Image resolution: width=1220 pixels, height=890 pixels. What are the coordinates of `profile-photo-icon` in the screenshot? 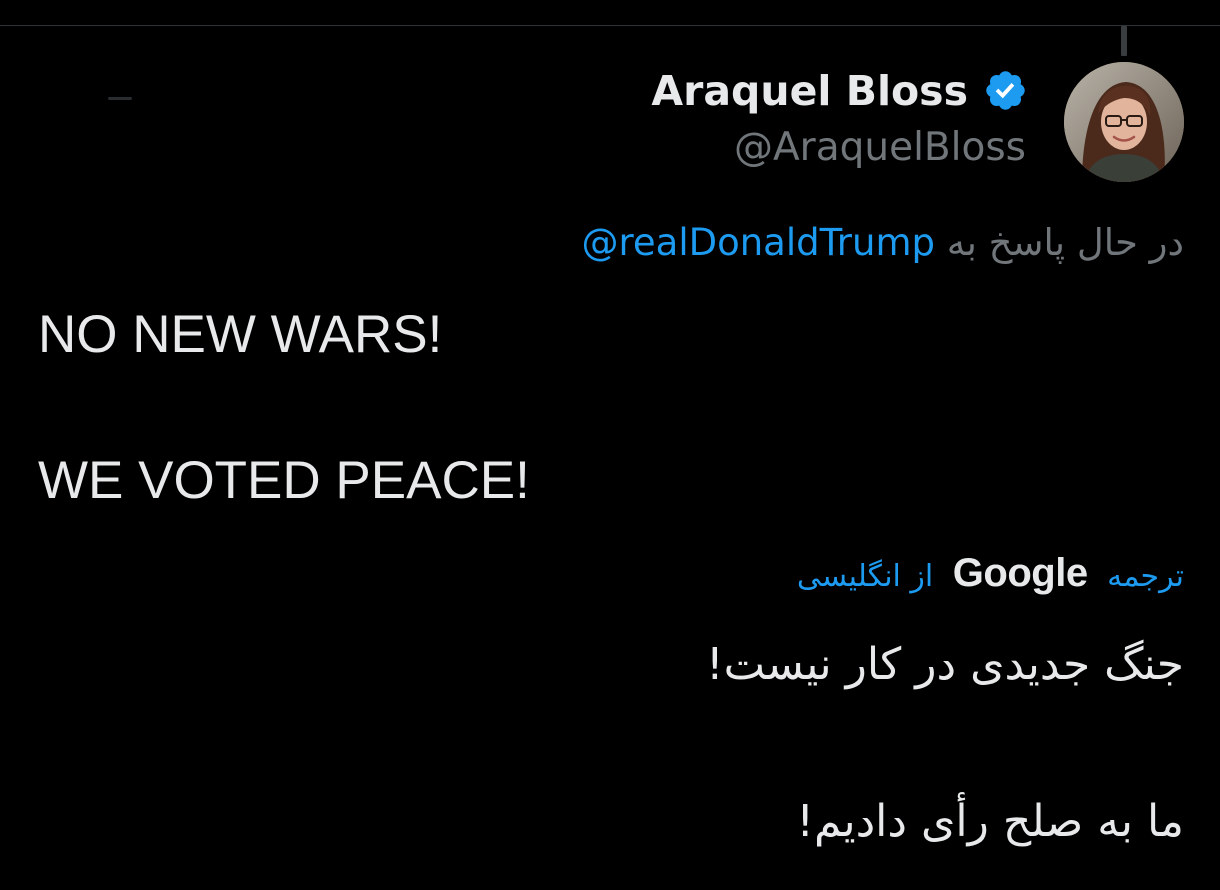 It's located at (1124, 122).